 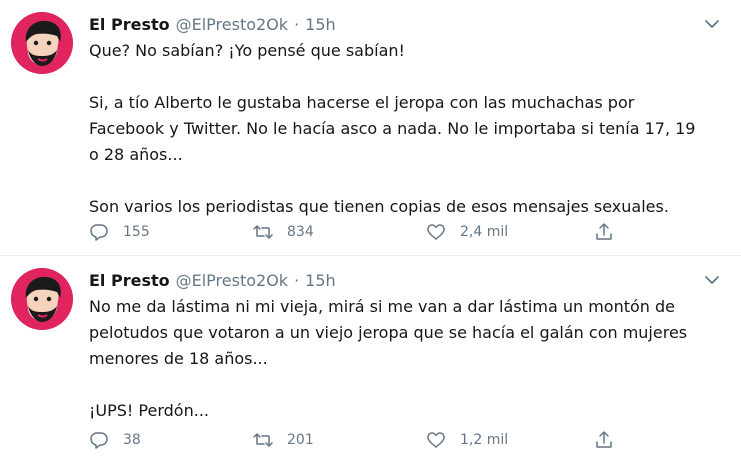 What do you see at coordinates (359, 440) in the screenshot?
I see `tweet-actions: 38 201 1,2 mil` at bounding box center [359, 440].